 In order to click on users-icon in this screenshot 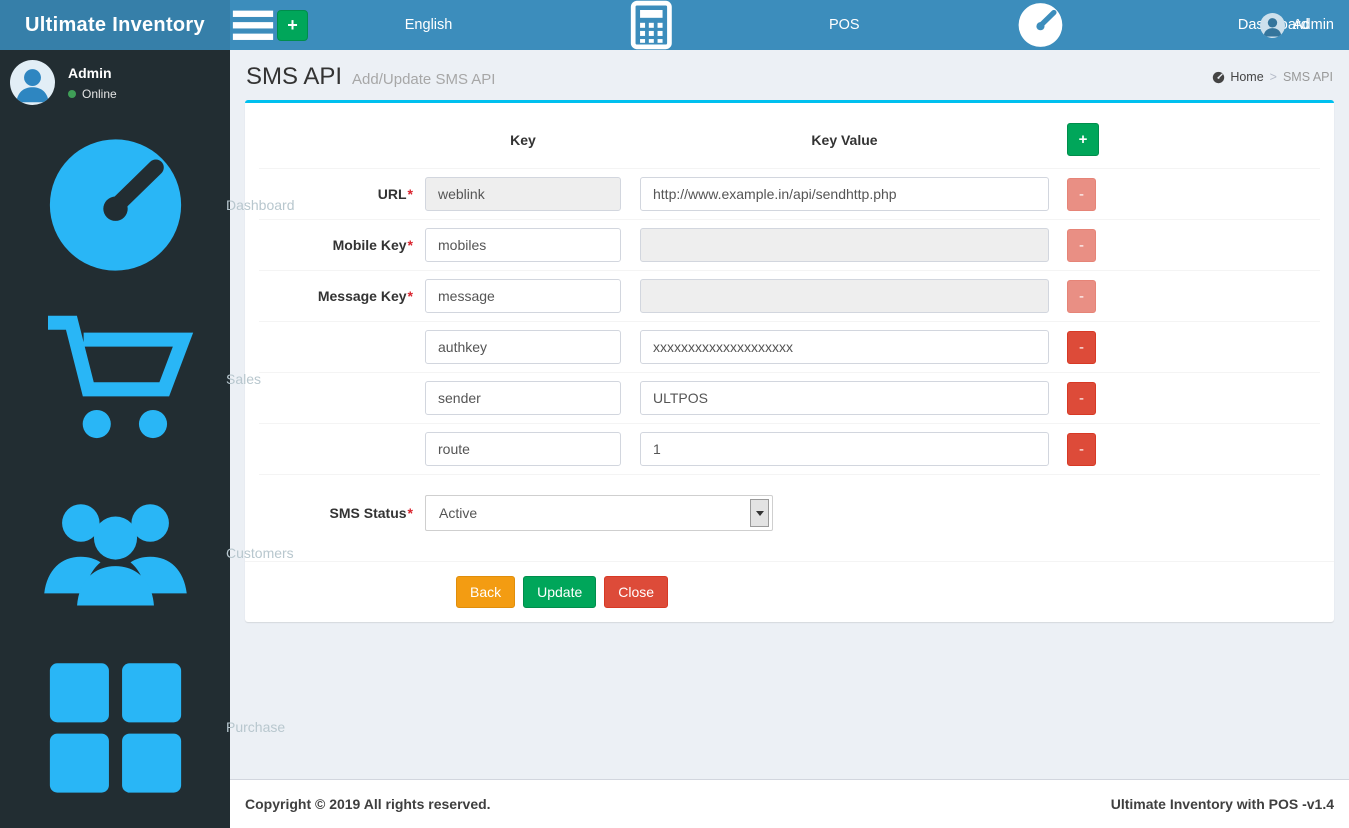, I will do `click(115, 553)`.